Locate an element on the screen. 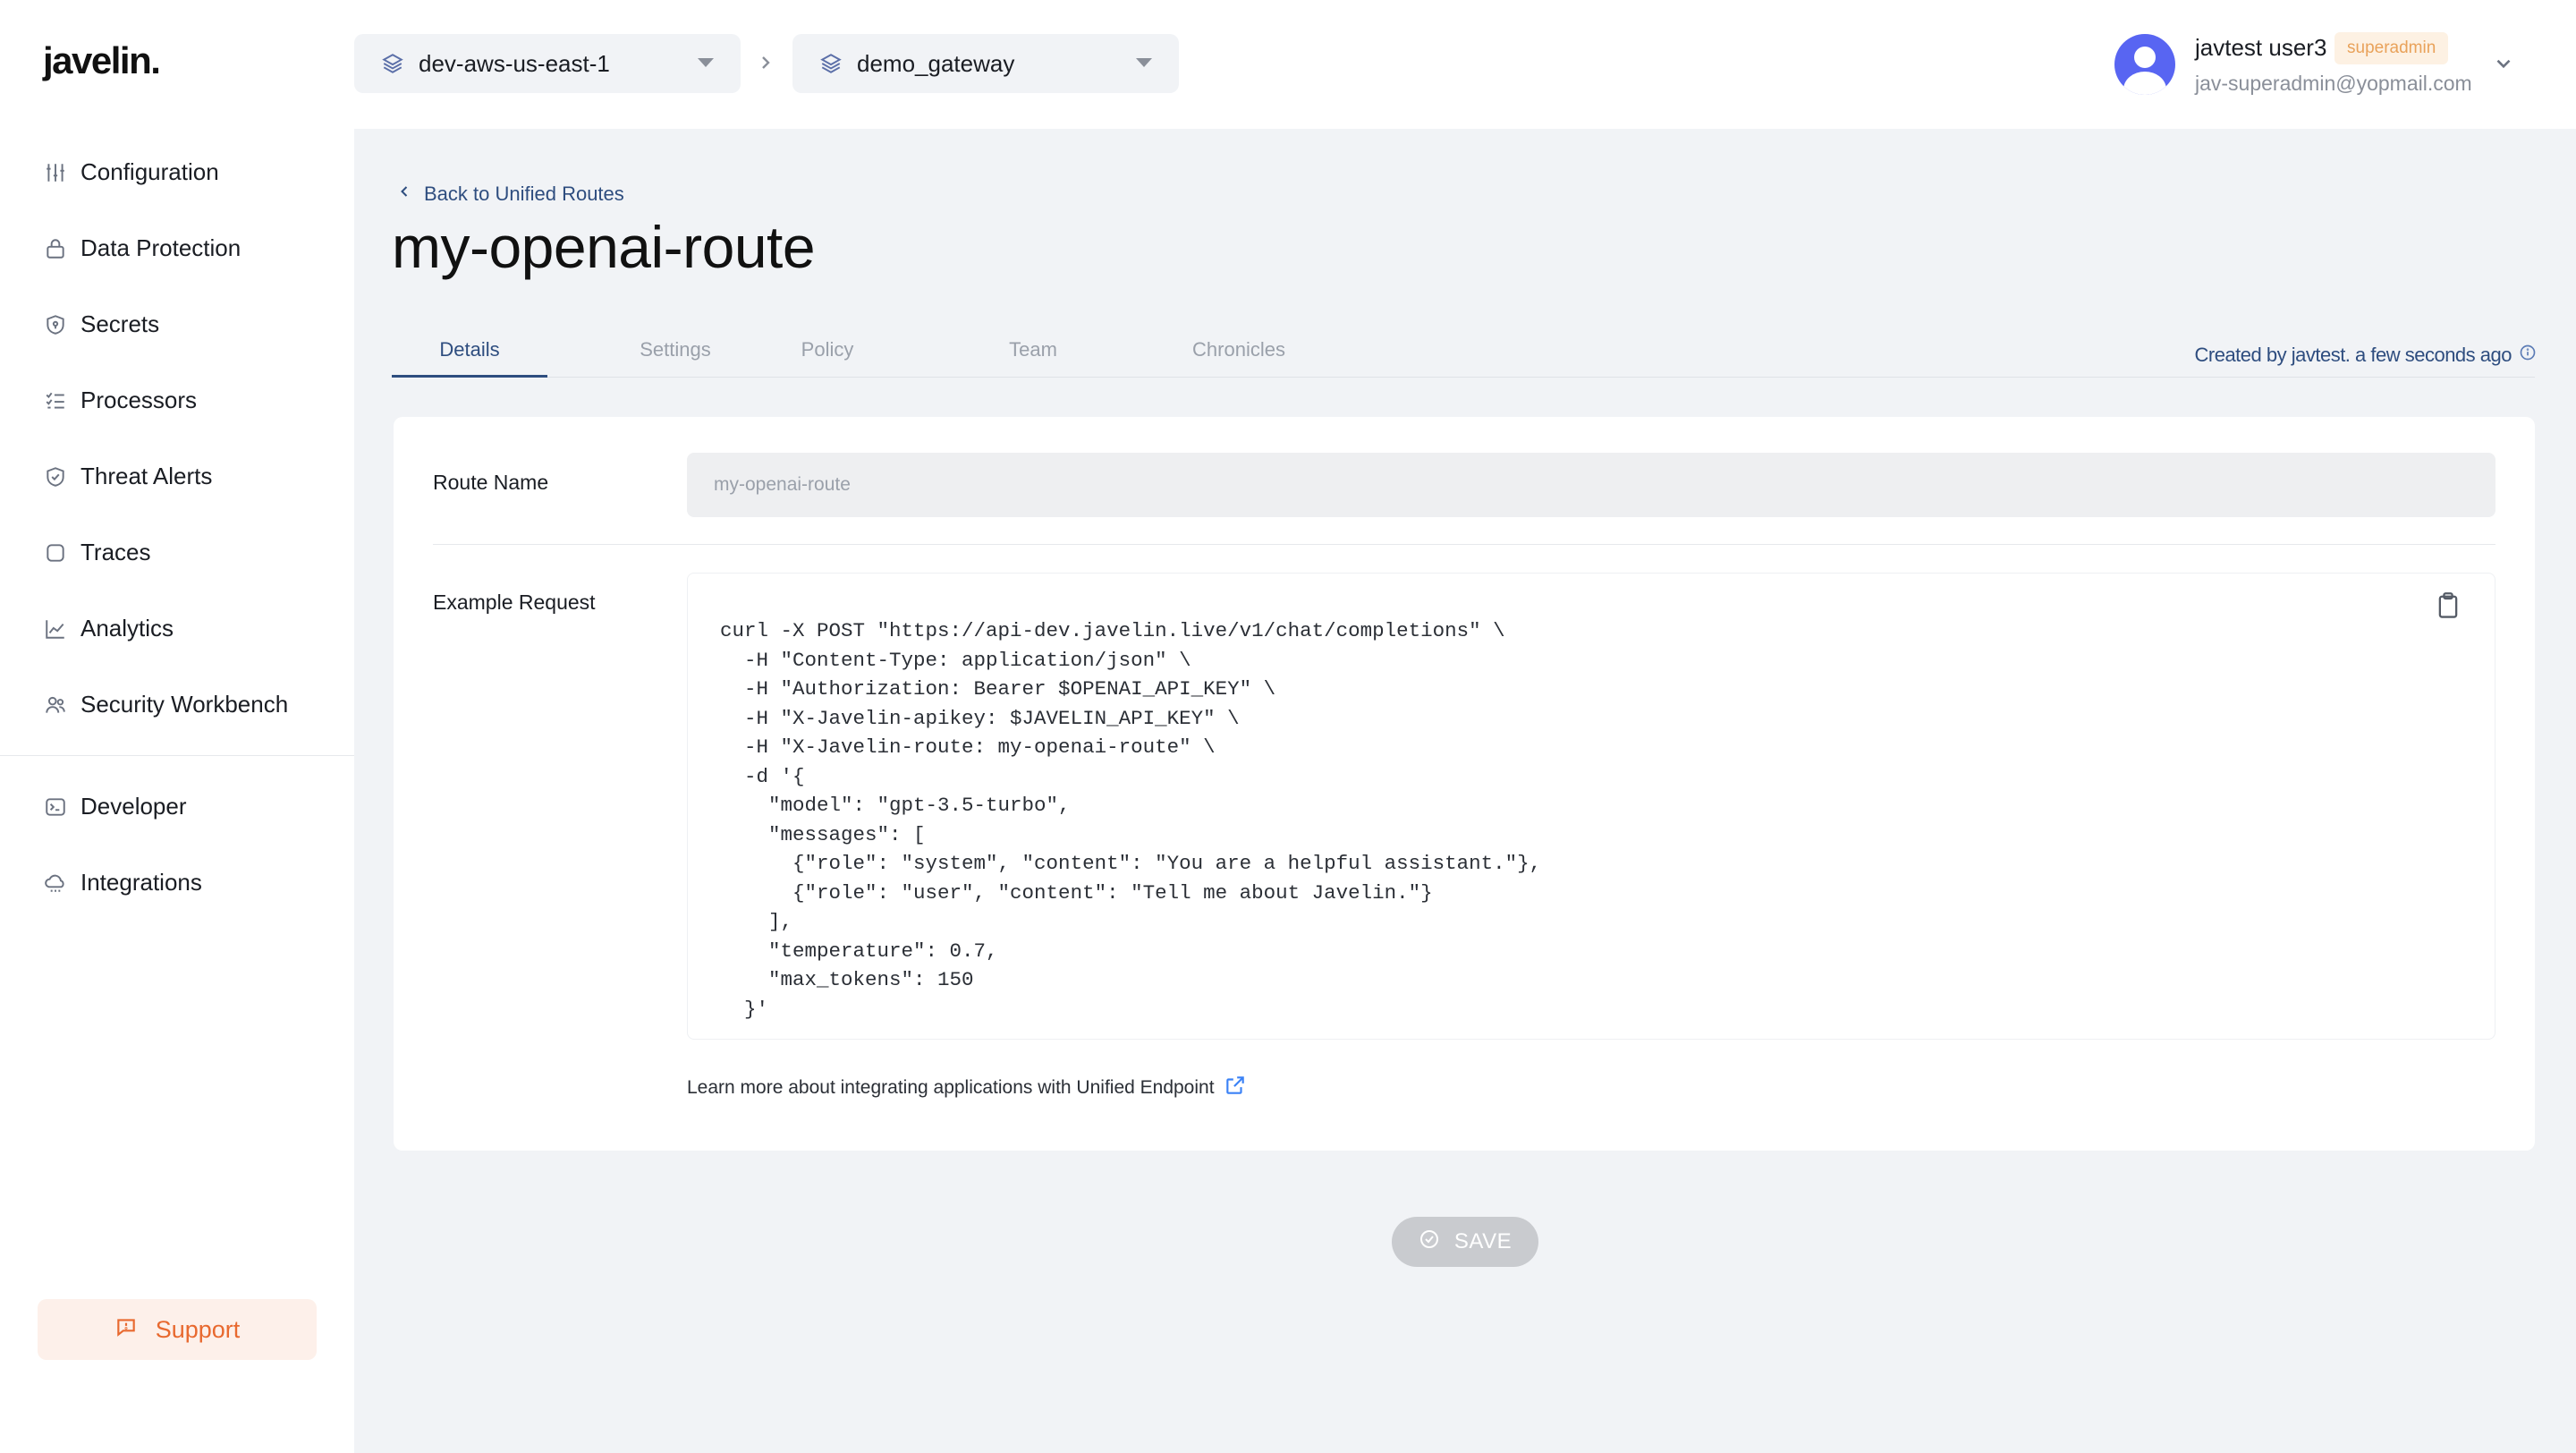  back-to-routes-link: Back to Unified Routes is located at coordinates (509, 194).